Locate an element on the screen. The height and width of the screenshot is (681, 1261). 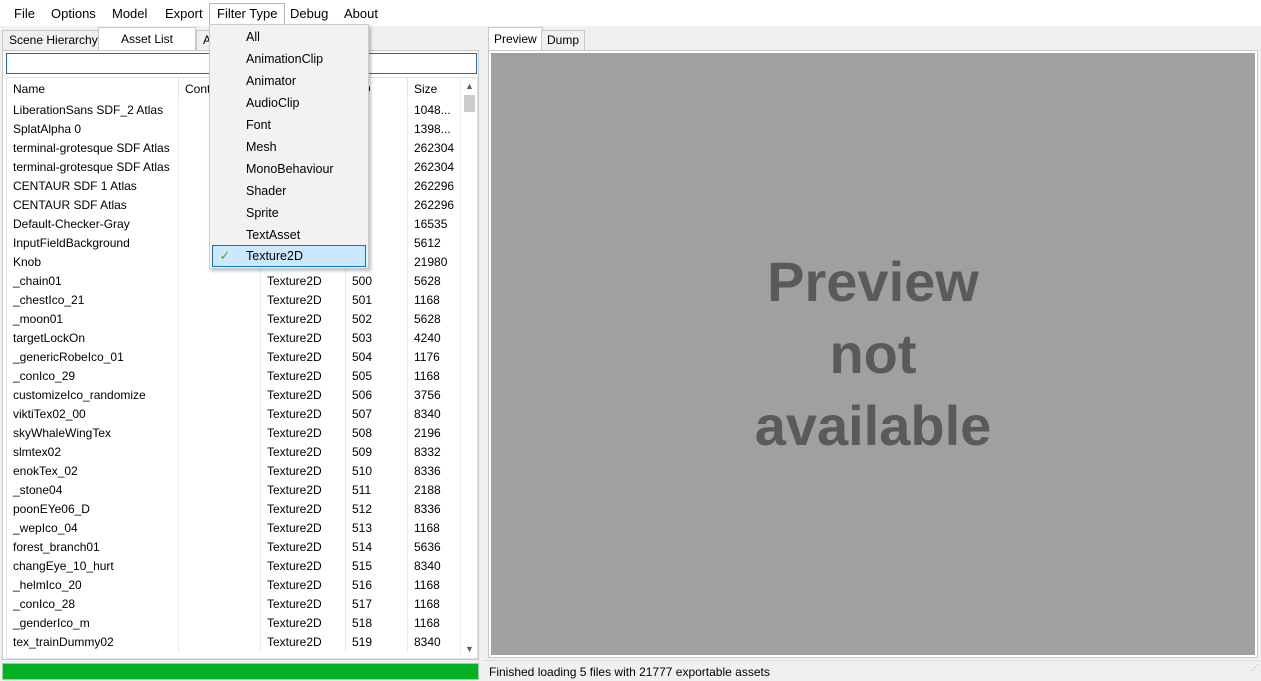
cell-name: _genderIco_m is located at coordinates (93, 623).